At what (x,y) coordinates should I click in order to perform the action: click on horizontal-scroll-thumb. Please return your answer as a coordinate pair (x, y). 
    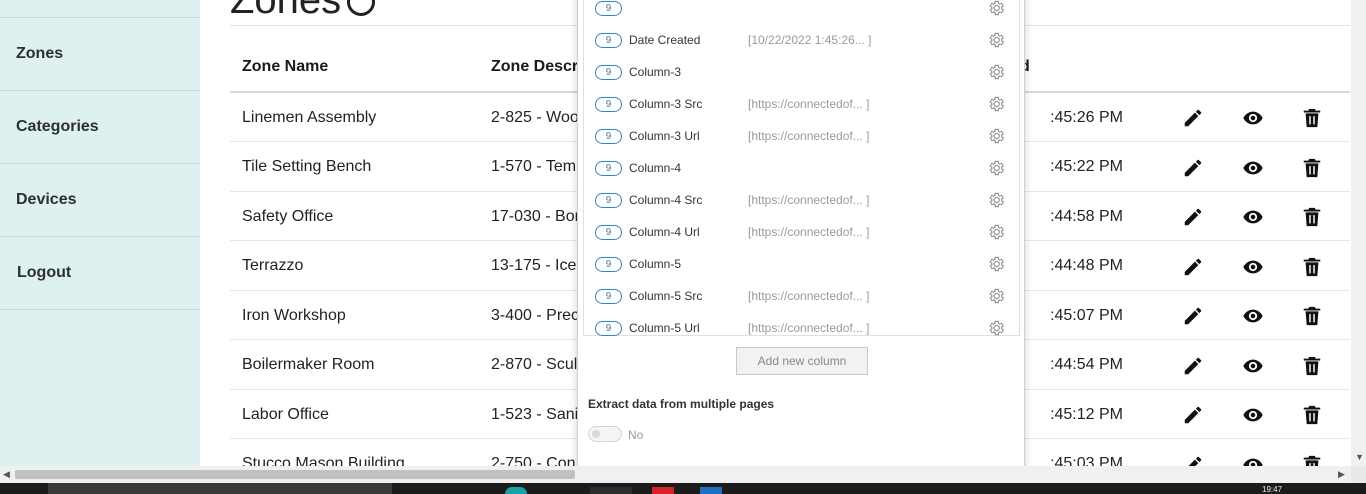
    Looking at the image, I should click on (295, 474).